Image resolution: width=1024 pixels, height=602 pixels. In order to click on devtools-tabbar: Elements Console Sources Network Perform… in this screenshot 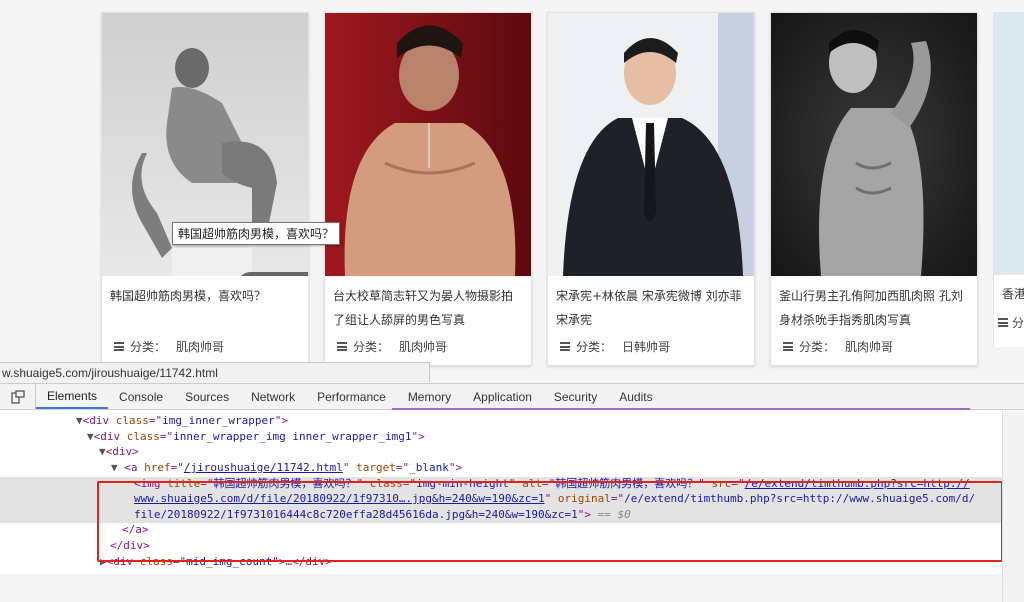, I will do `click(512, 397)`.